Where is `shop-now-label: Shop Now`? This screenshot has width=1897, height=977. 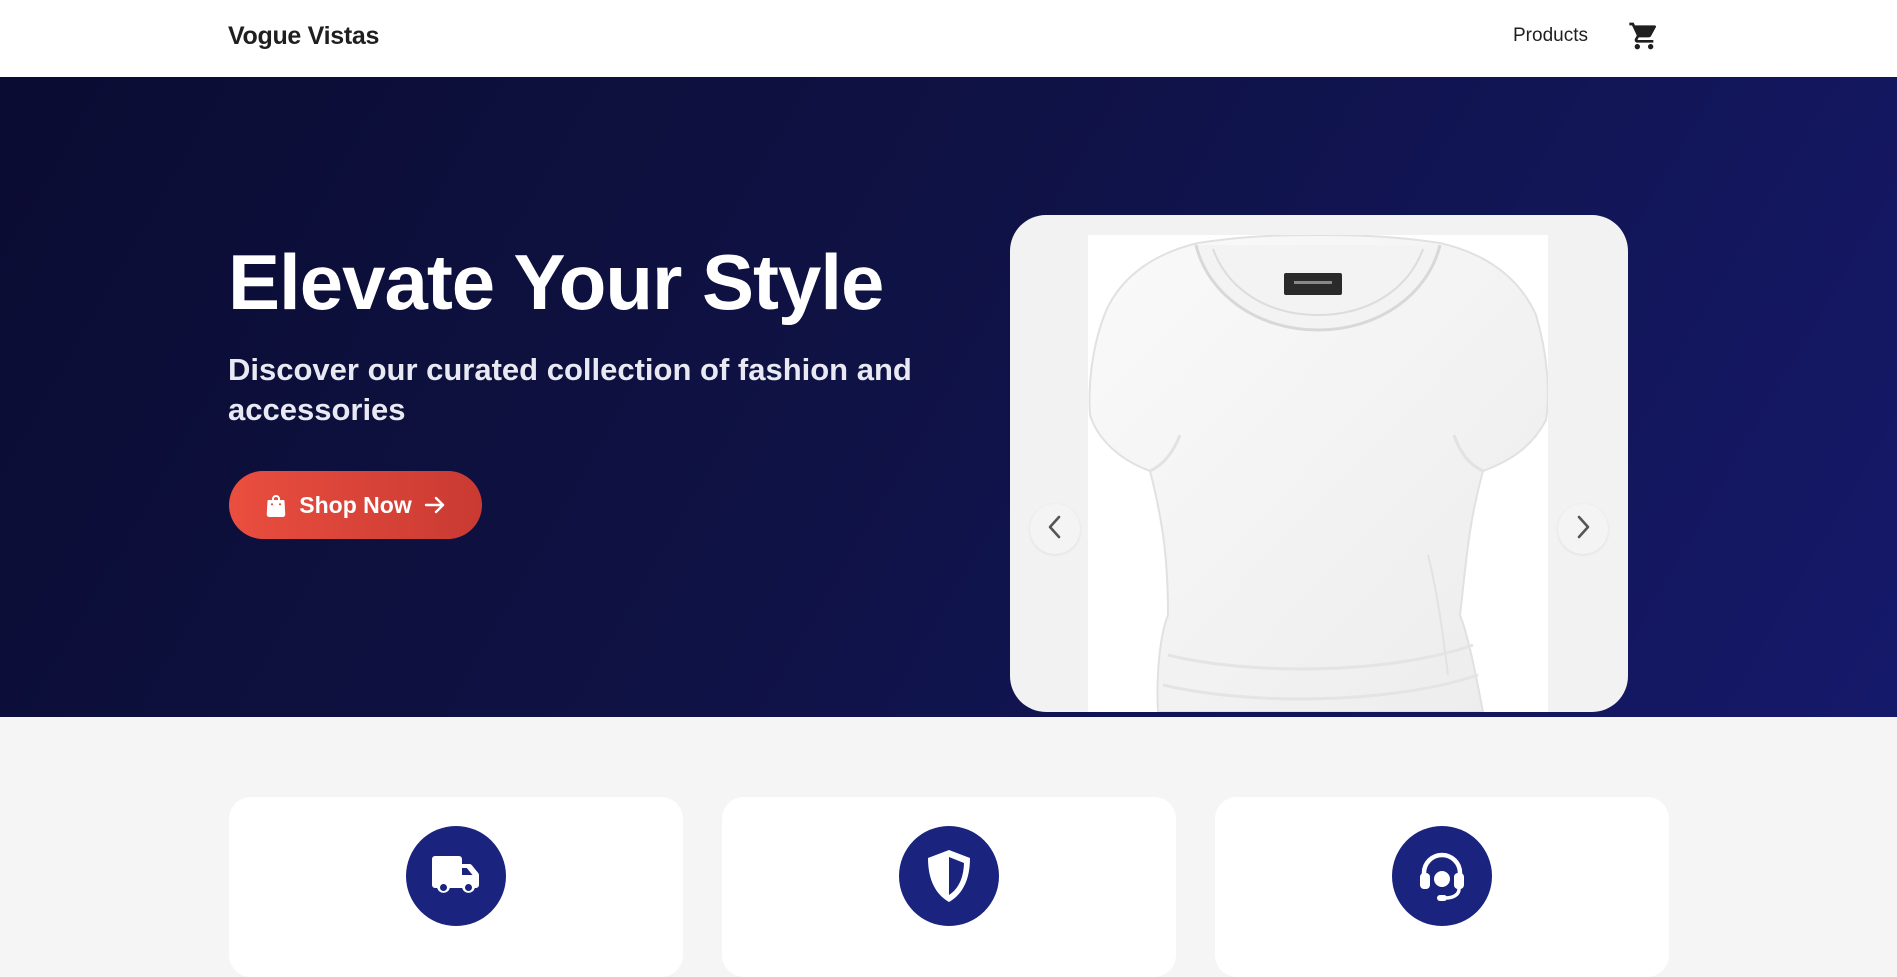 shop-now-label: Shop Now is located at coordinates (355, 504).